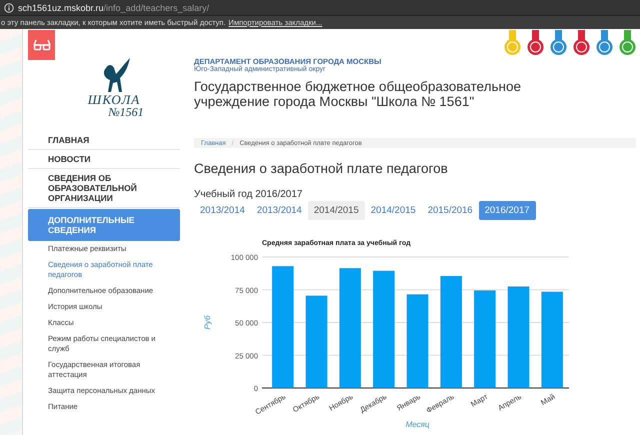  Describe the element at coordinates (104, 159) in the screenshot. I see `menu-item: НОВОСТИ` at that location.